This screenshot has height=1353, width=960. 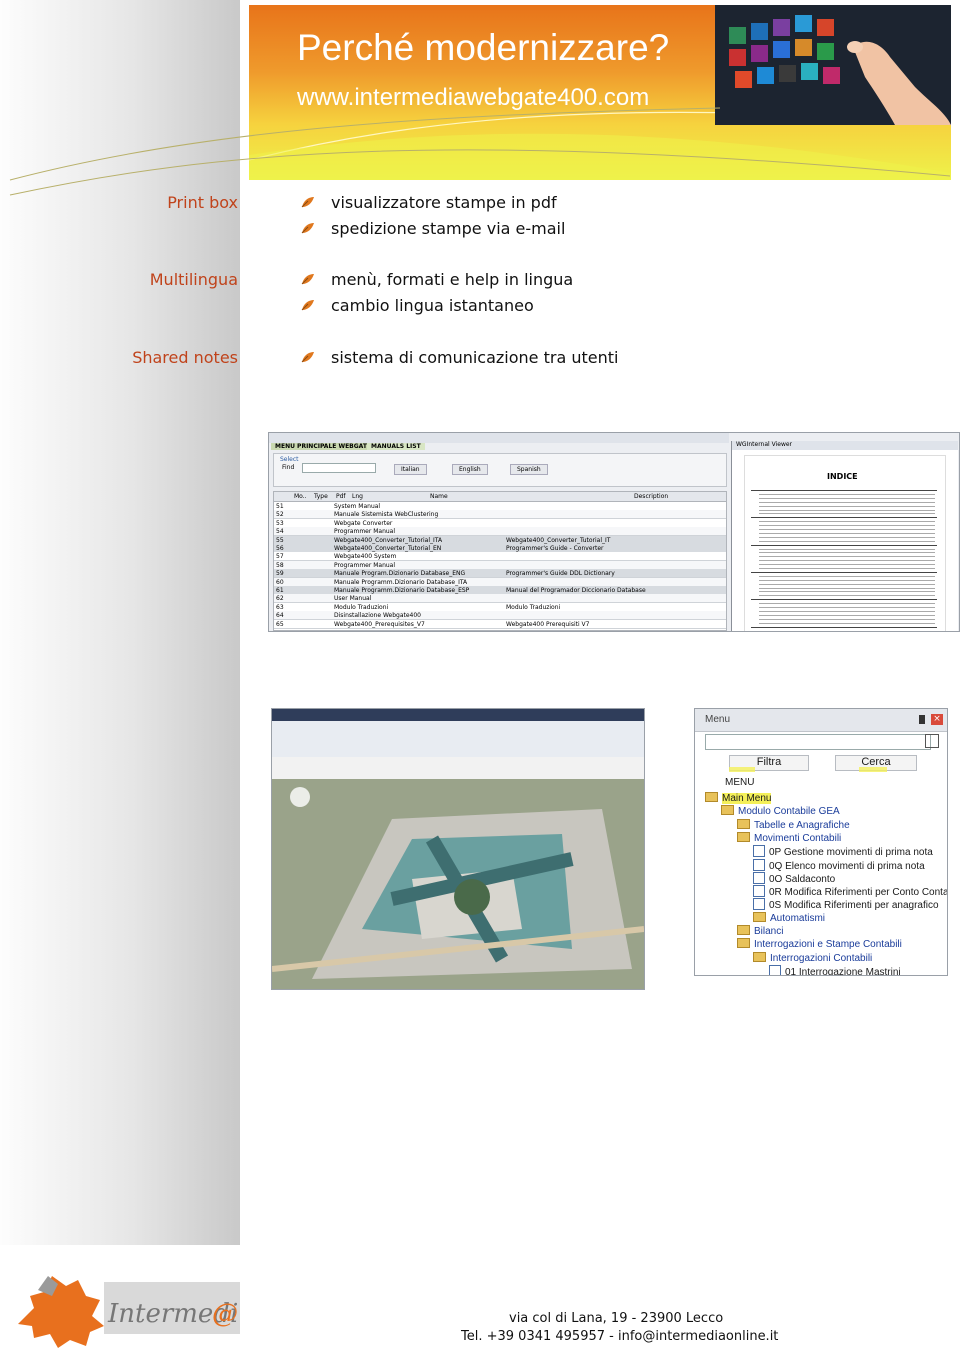 I want to click on row-name: System Manual, so click(x=357, y=506).